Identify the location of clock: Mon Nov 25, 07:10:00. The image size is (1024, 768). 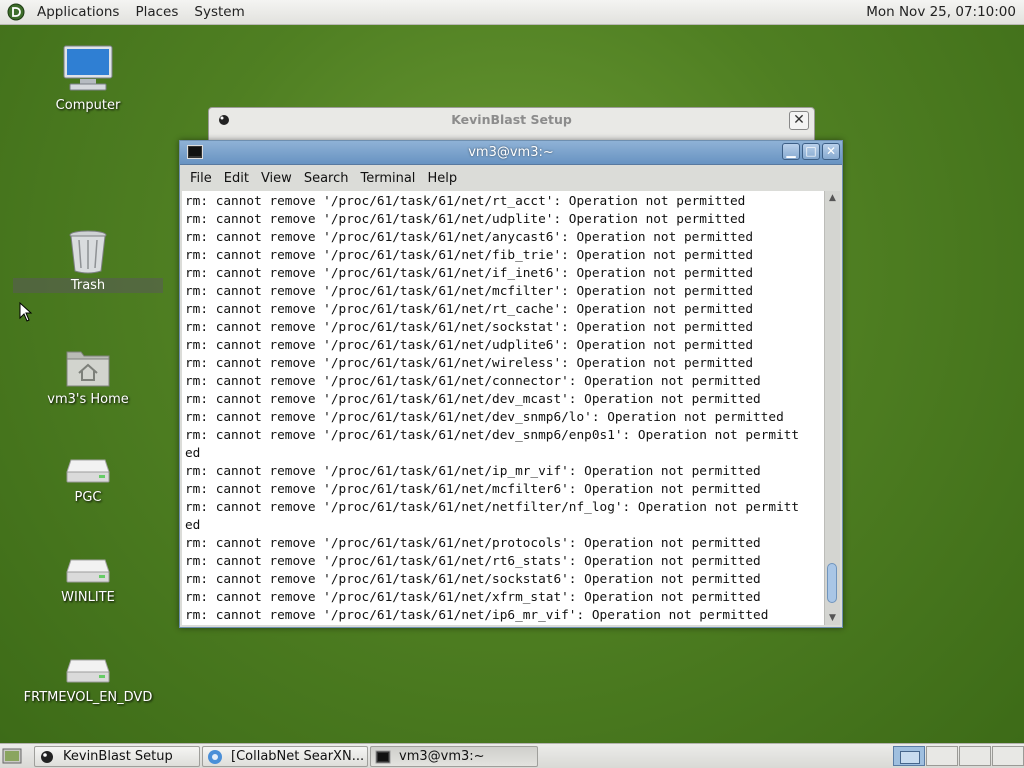
(941, 12).